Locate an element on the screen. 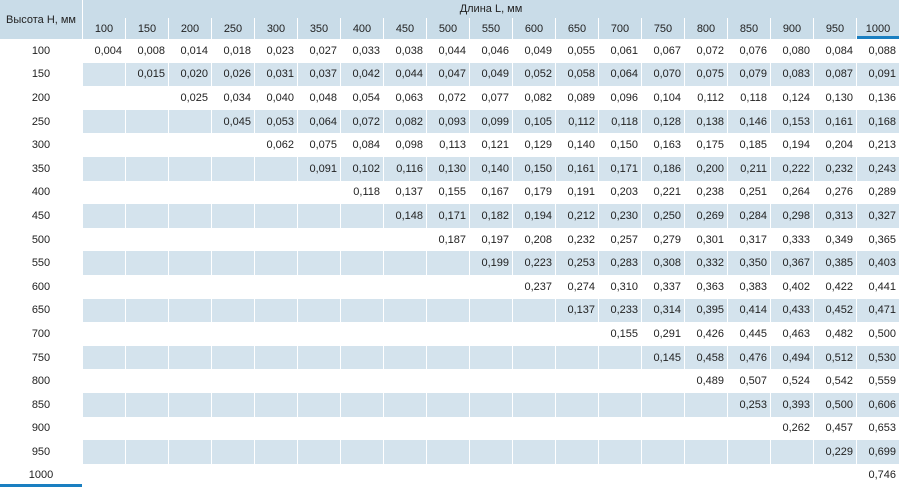  row-header: 700 is located at coordinates (41, 334).